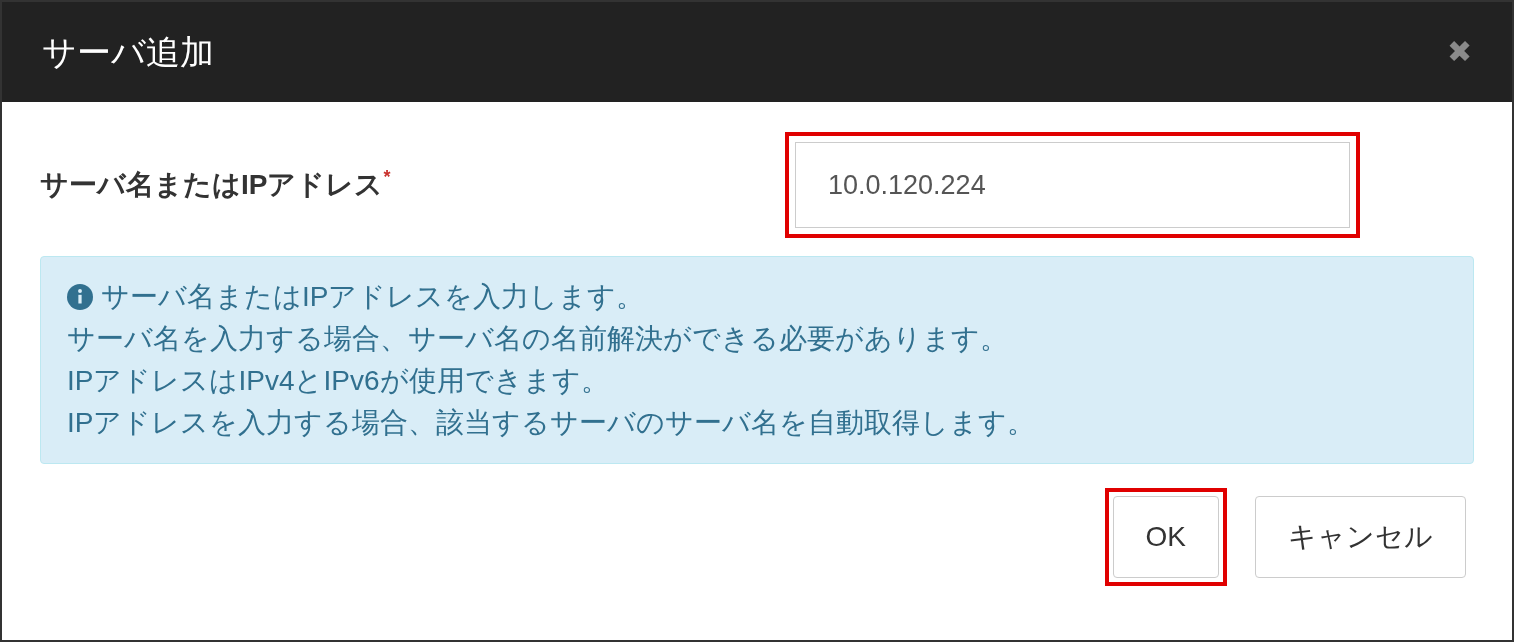 Image resolution: width=1514 pixels, height=642 pixels. What do you see at coordinates (551, 423) in the screenshot?
I see `info-text: IPアドレスを入力する場合、該当するサーバのサーバ名を自動取得します。` at bounding box center [551, 423].